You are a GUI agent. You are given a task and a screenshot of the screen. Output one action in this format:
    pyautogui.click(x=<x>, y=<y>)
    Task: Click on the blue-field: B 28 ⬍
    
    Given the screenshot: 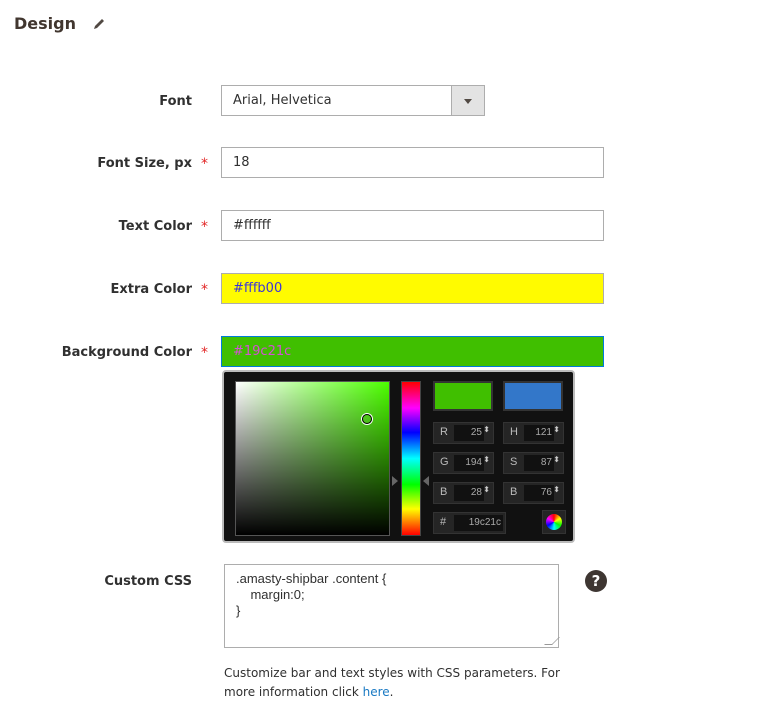 What is the action you would take?
    pyautogui.click(x=463, y=493)
    